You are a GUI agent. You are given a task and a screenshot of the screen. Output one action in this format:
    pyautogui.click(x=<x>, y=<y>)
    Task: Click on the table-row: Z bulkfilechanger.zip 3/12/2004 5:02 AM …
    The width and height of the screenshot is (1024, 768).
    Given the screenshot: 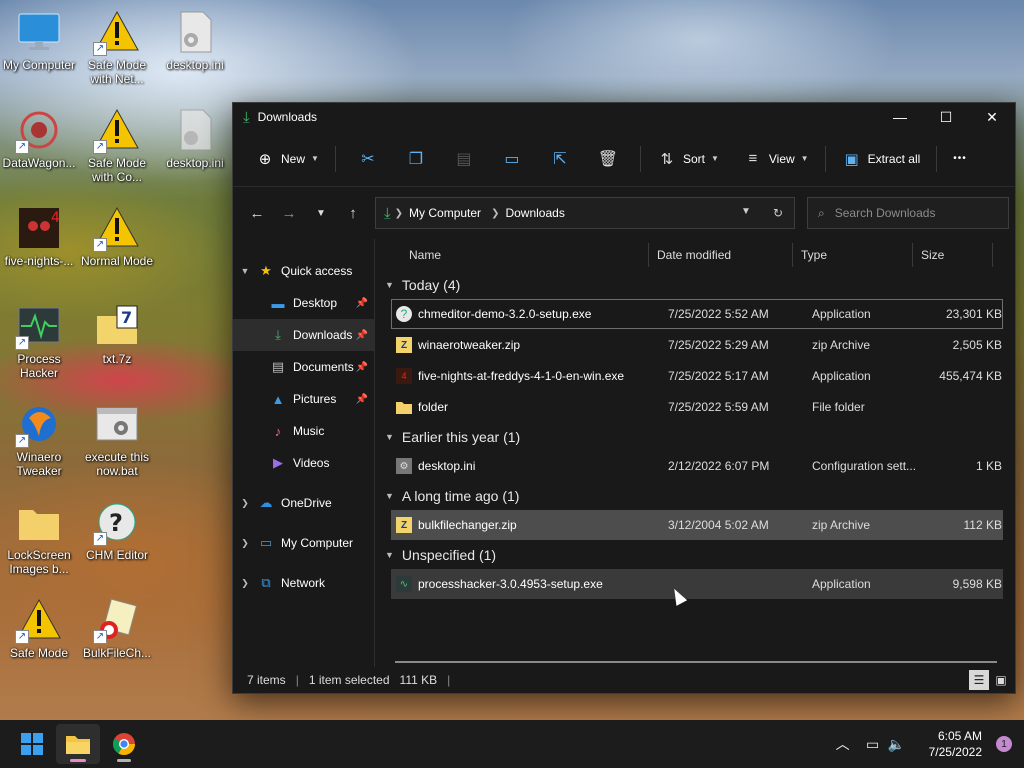 What is the action you would take?
    pyautogui.click(x=697, y=525)
    